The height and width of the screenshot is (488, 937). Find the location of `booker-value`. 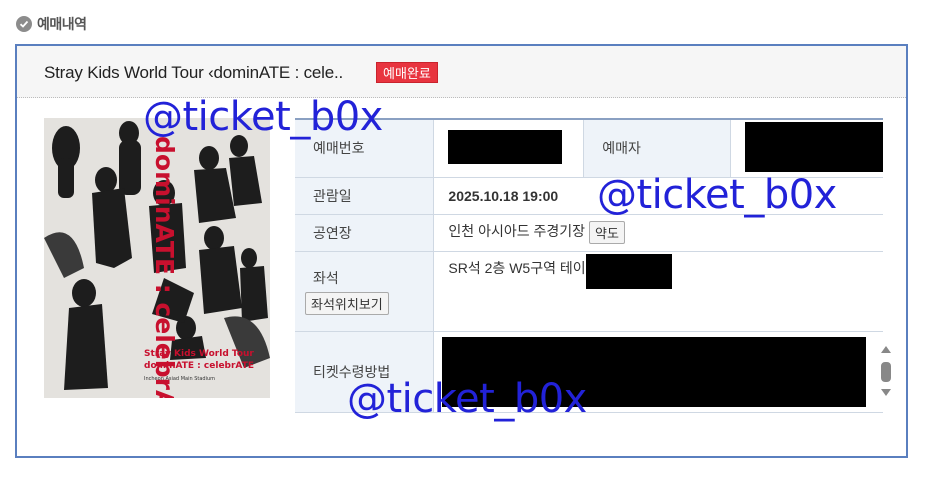

booker-value is located at coordinates (806, 148).